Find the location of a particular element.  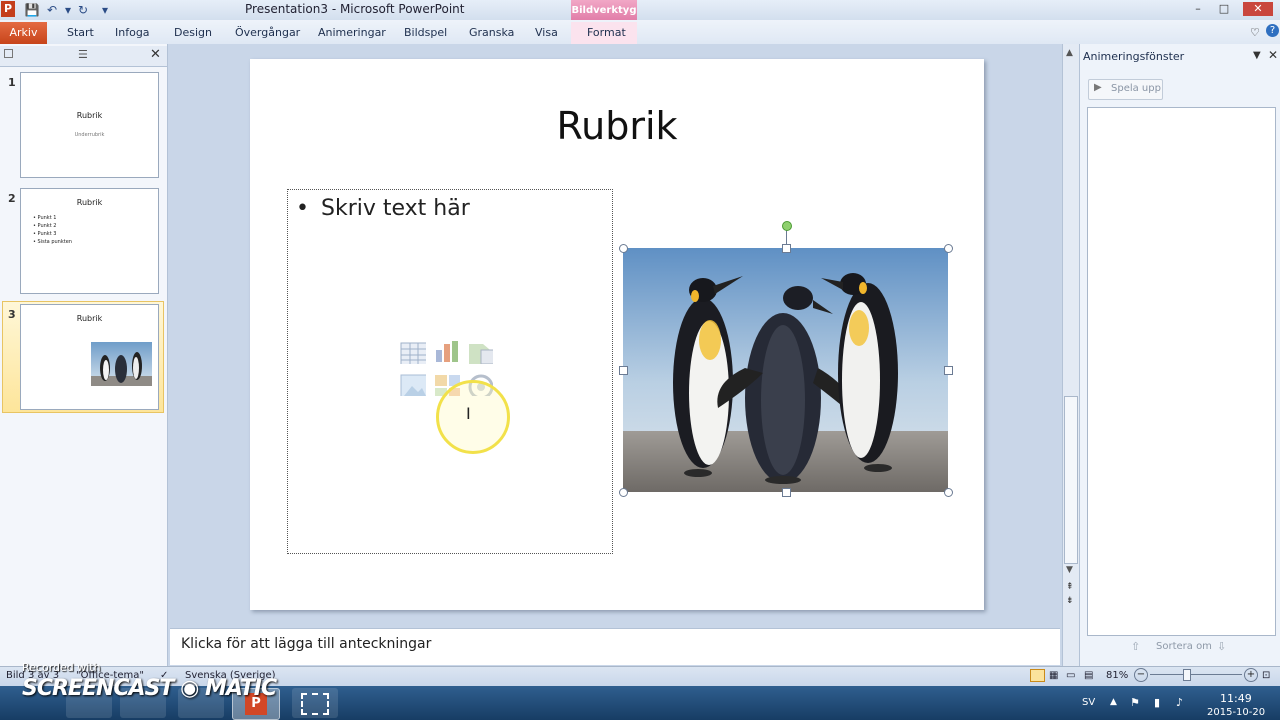

play-button: ▶ Spela upp is located at coordinates (1125, 89).